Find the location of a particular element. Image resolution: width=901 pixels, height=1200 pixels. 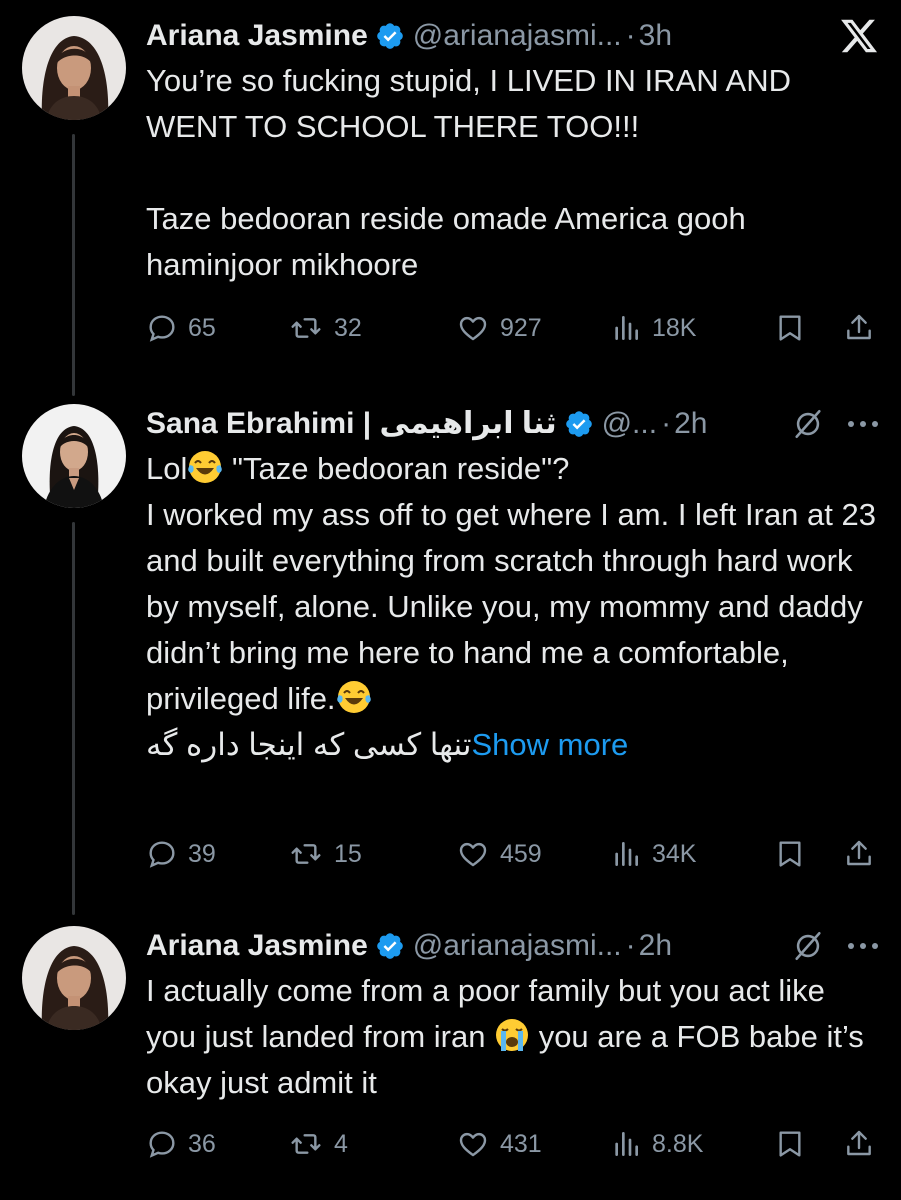

reply-button: 65 is located at coordinates (181, 328).